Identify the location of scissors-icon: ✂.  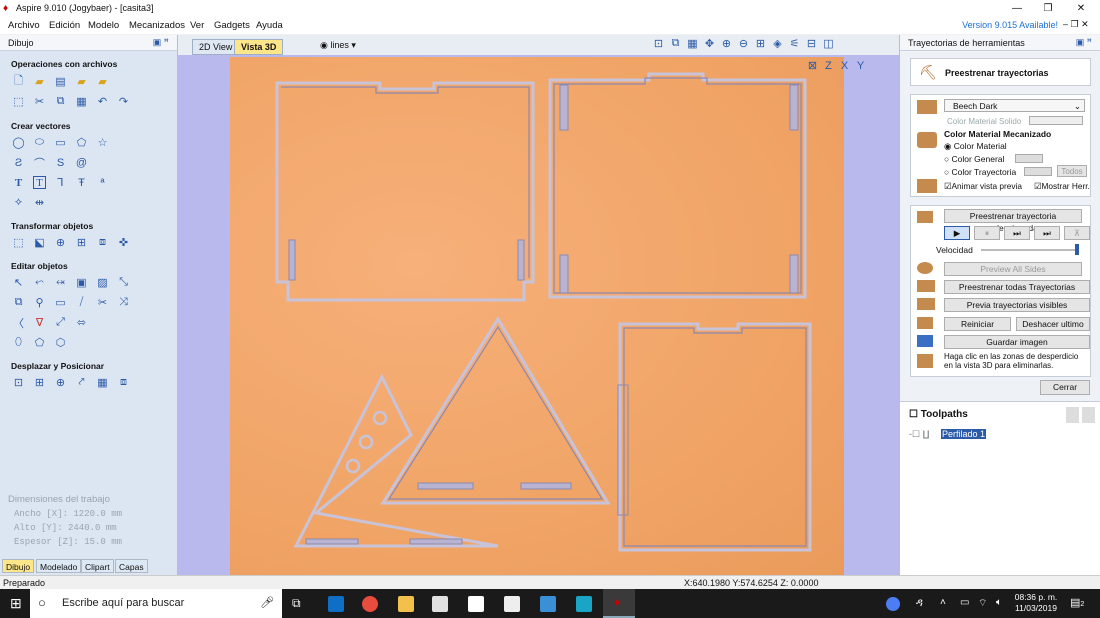
(102, 302).